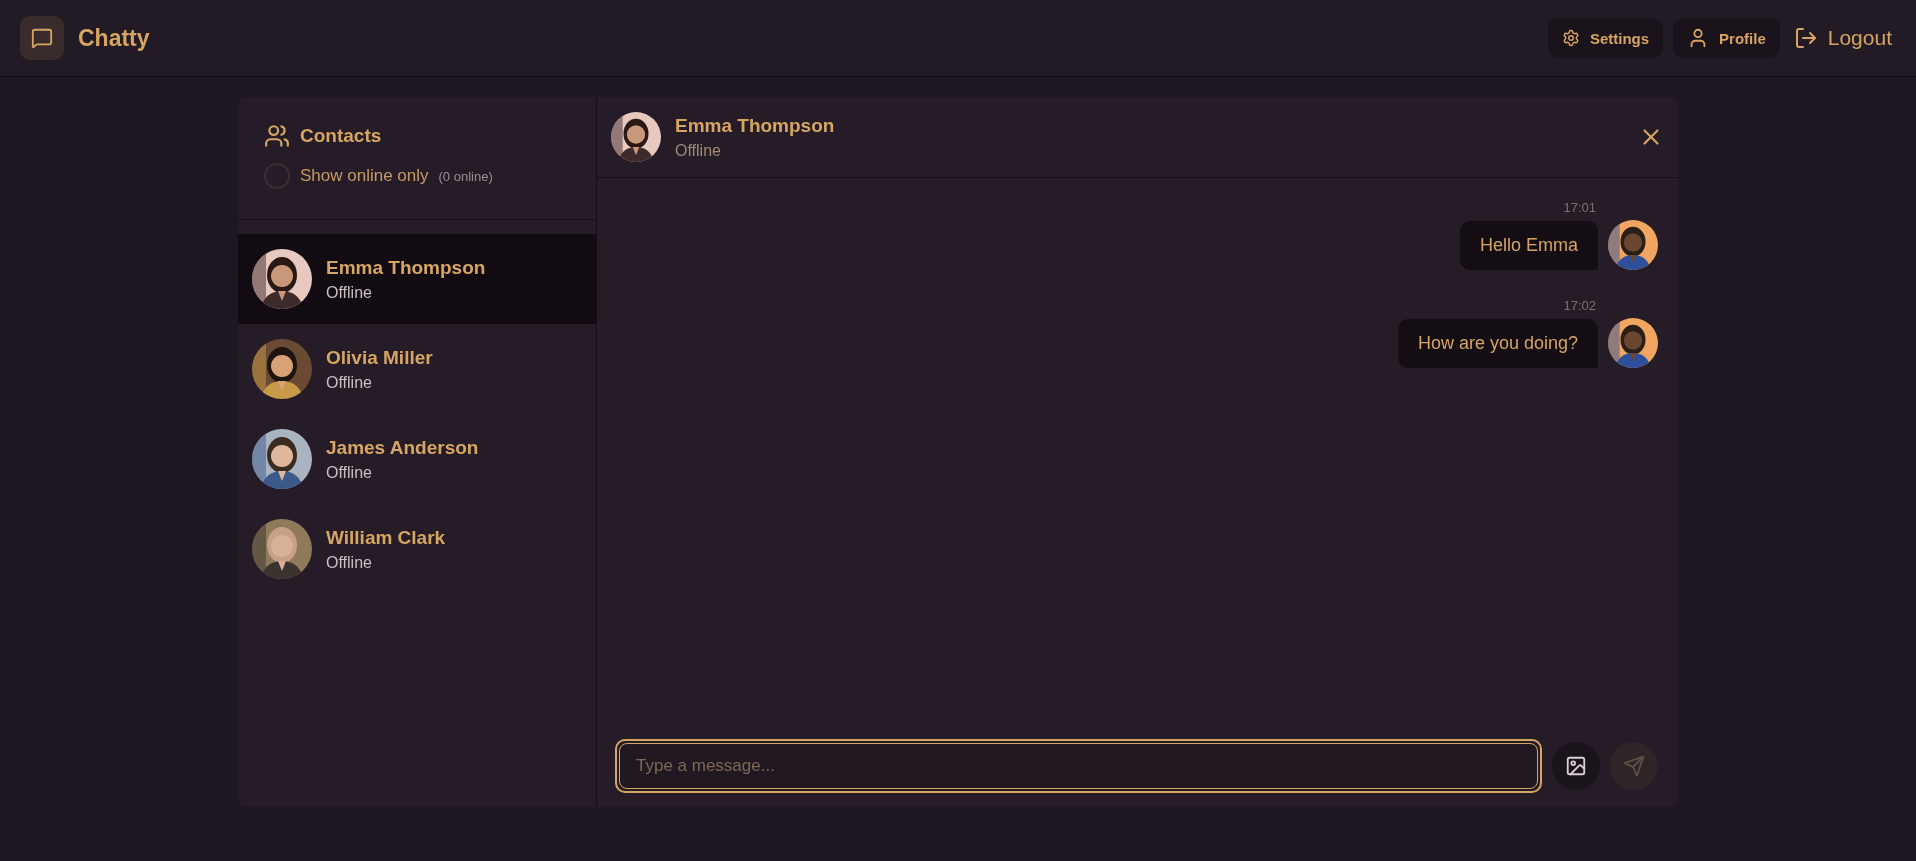 This screenshot has height=861, width=1916. What do you see at coordinates (406, 267) in the screenshot?
I see `contact-name: Emma Thompson` at bounding box center [406, 267].